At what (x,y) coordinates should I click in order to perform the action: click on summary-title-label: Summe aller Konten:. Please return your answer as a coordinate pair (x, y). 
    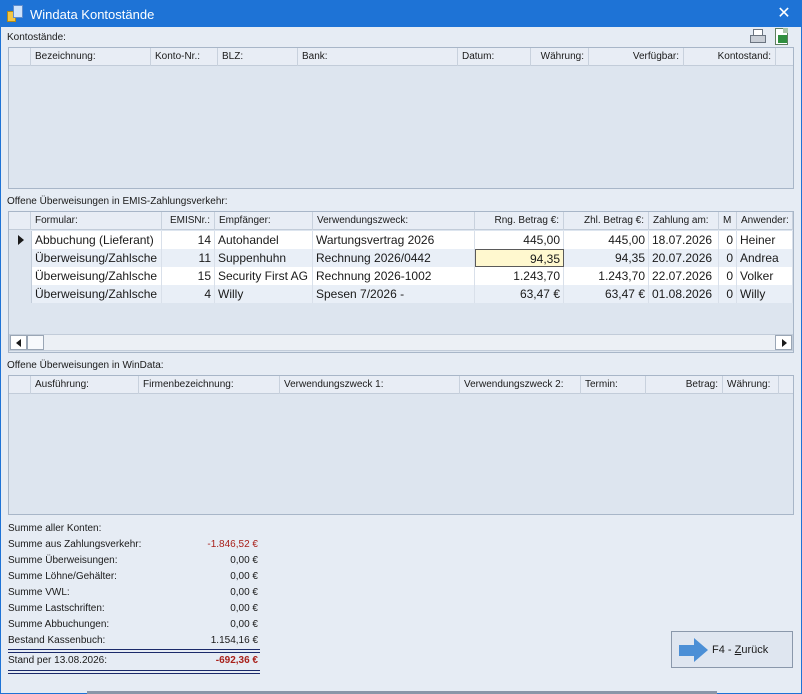
    Looking at the image, I should click on (55, 528).